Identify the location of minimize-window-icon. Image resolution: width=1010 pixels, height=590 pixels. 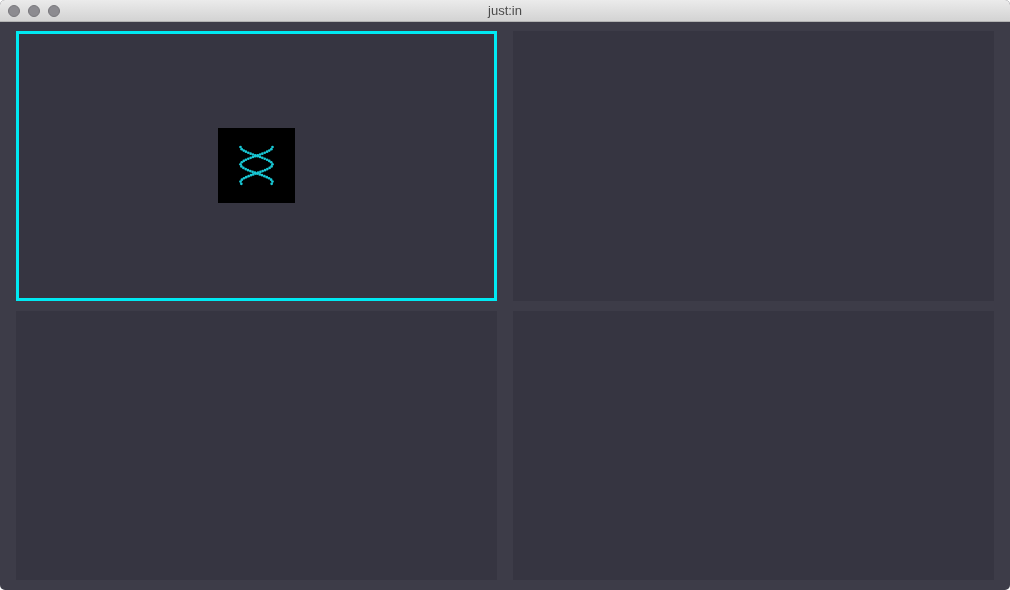
(34, 10).